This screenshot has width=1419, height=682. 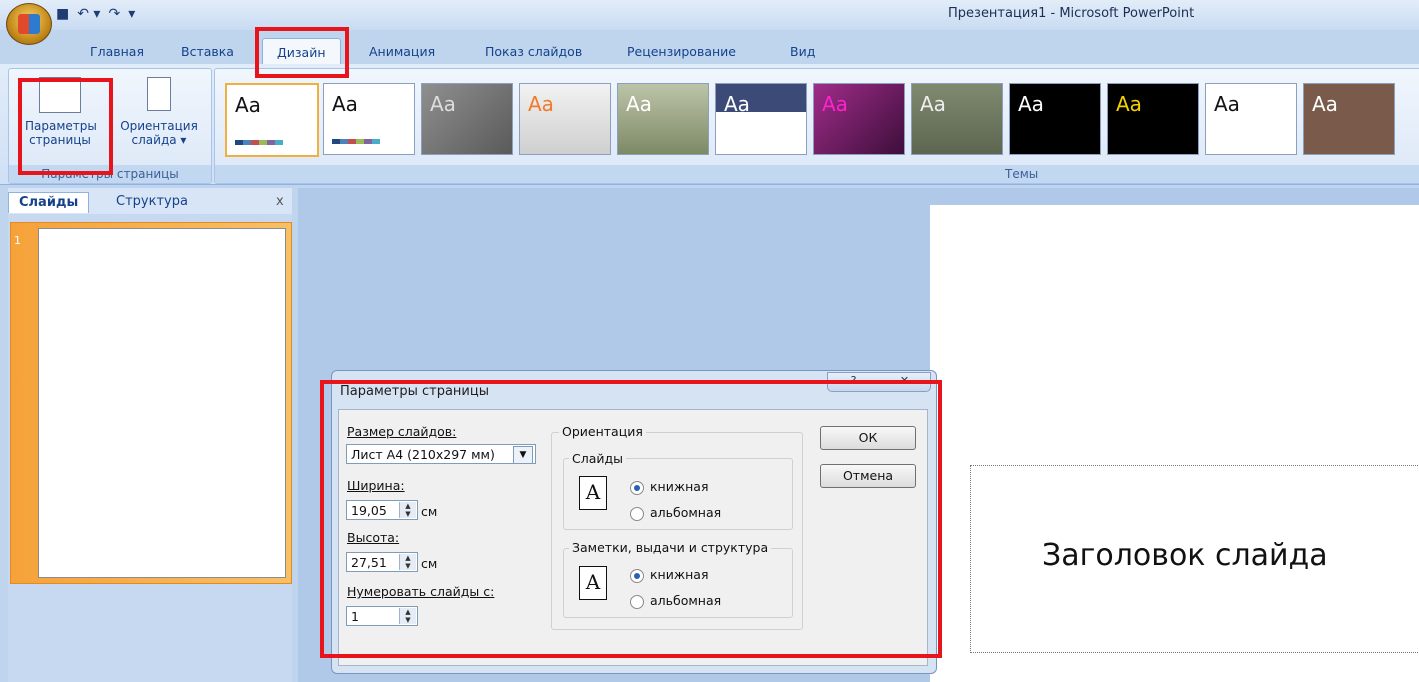 I want to click on tab-review: Рецензирование, so click(x=681, y=51).